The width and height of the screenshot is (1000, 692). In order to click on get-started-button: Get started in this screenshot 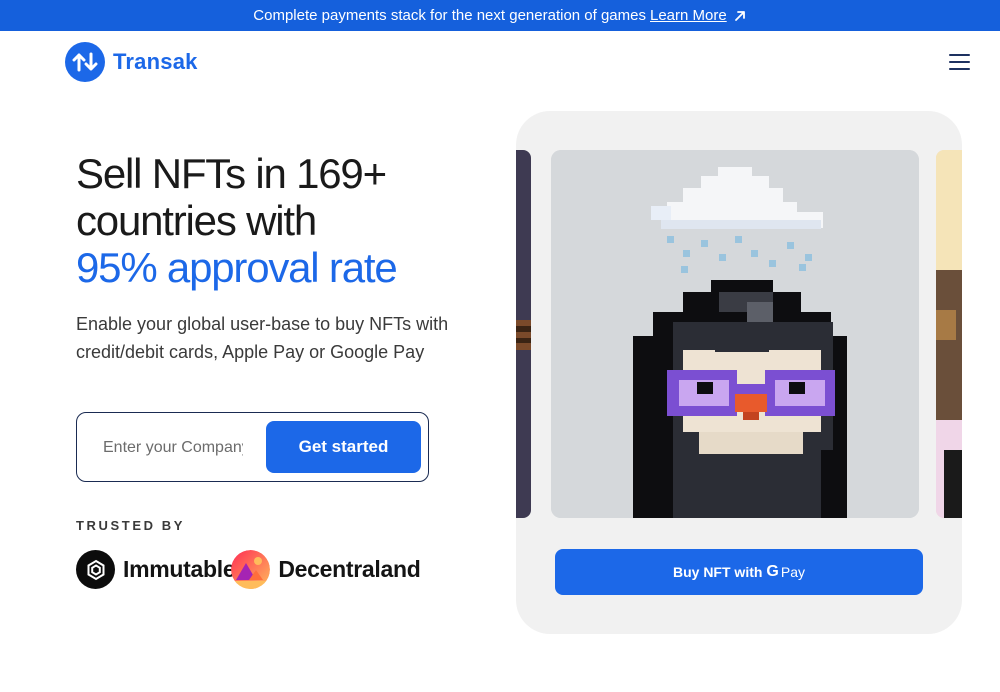, I will do `click(343, 447)`.